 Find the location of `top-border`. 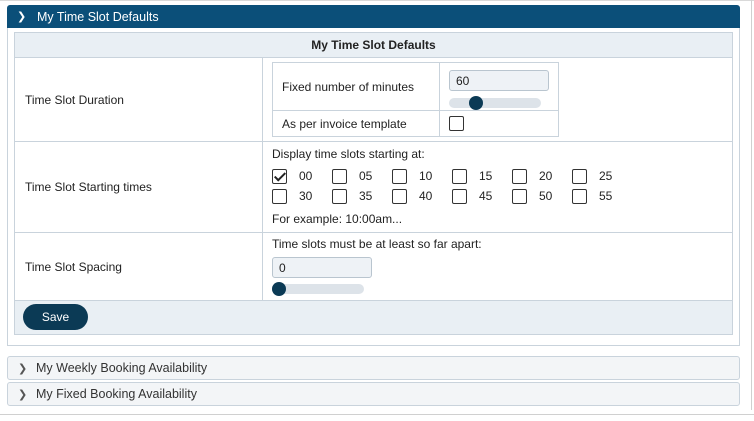

top-border is located at coordinates (377, 0).